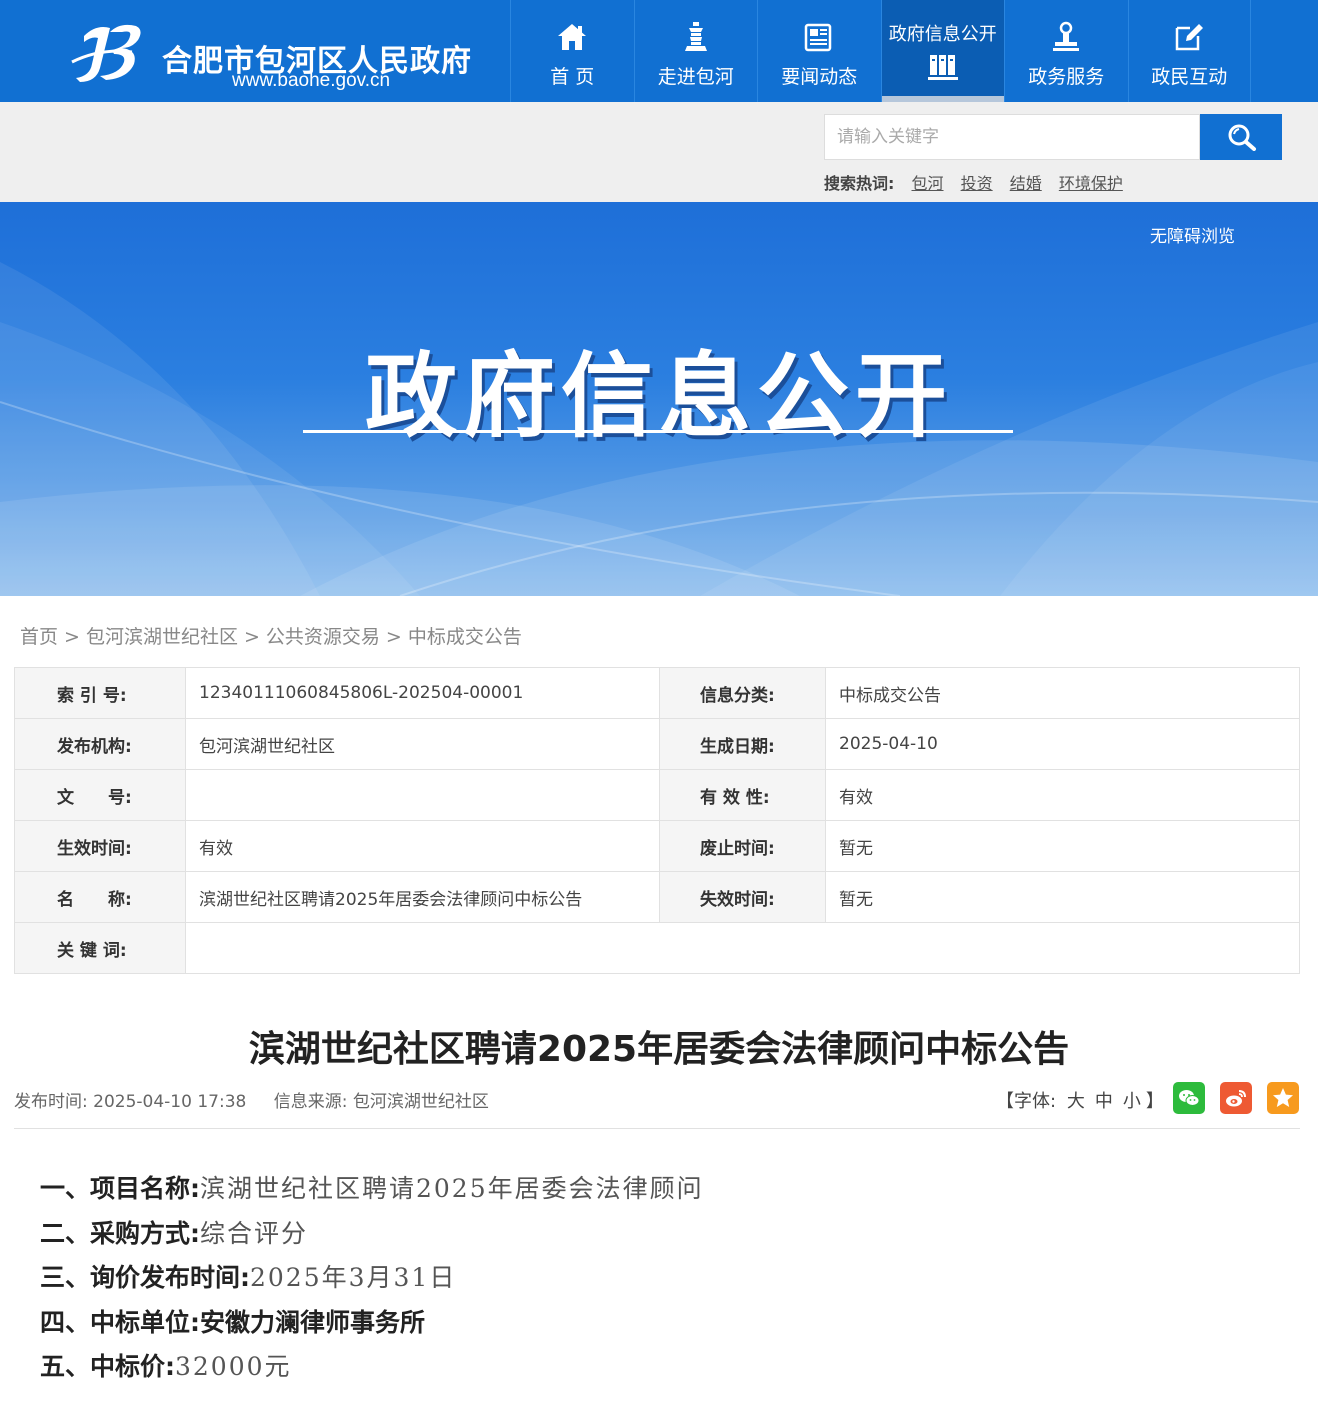  Describe the element at coordinates (170, 1102) in the screenshot. I see `publish-time-value: 2025-04-10 17:38` at that location.